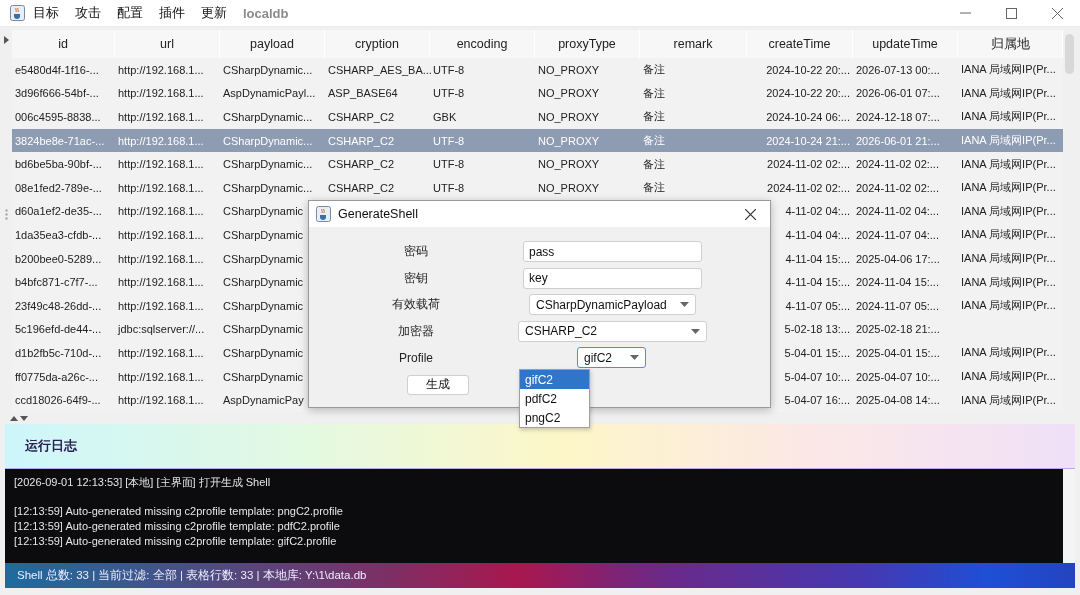 The height and width of the screenshot is (595, 1080). I want to click on dialog-title: GenerateShell, so click(378, 214).